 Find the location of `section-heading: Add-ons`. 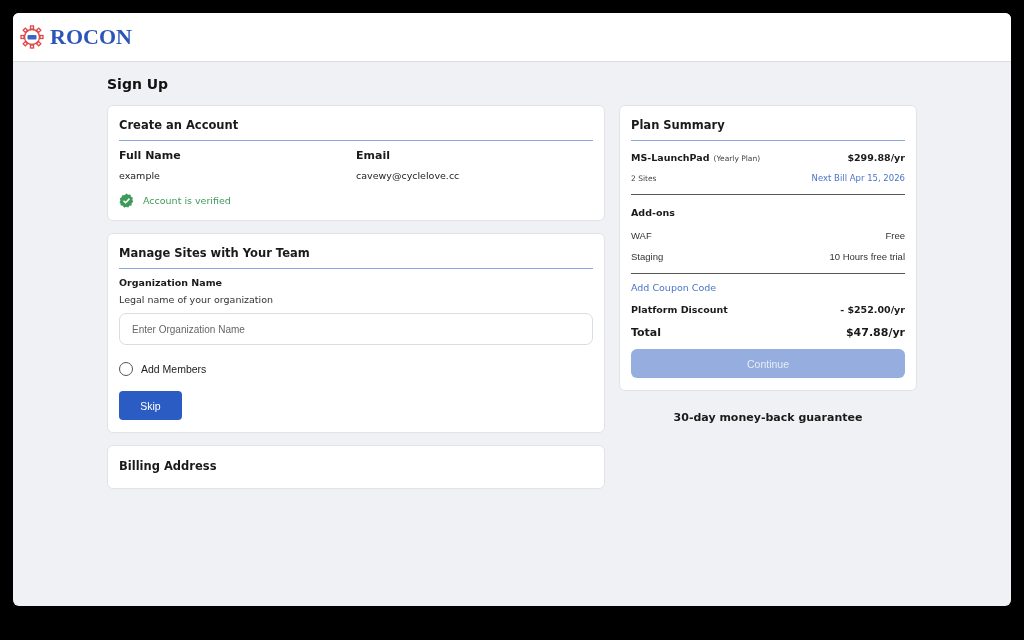

section-heading: Add-ons is located at coordinates (653, 212).